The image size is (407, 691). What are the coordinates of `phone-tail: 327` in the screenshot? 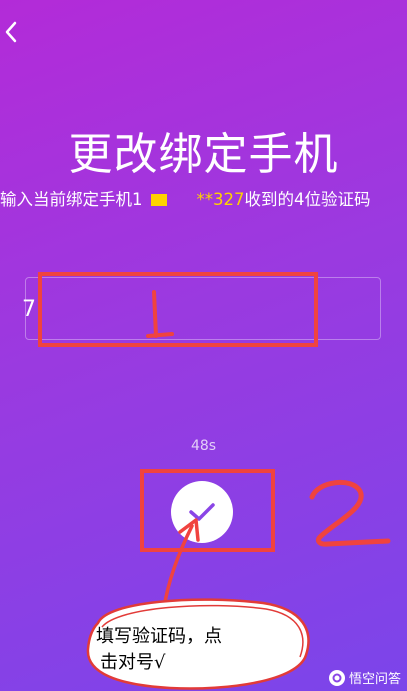 It's located at (229, 199).